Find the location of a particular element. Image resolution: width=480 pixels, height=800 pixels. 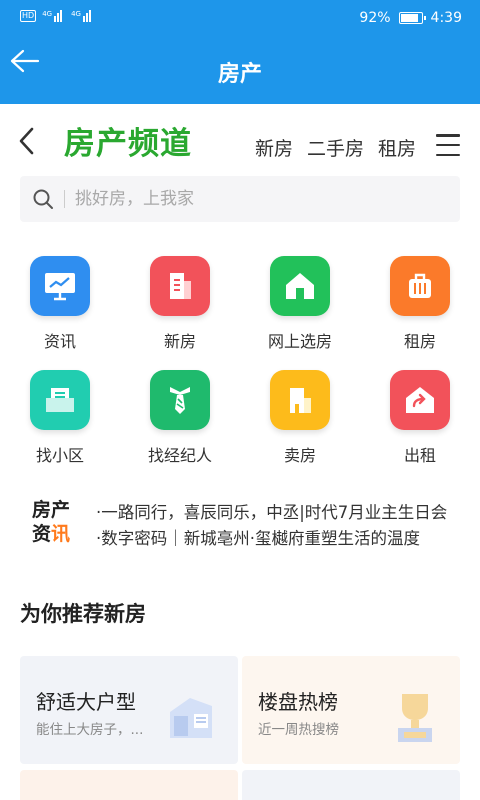

grid-item-agent: 找经纪人 is located at coordinates (180, 418).